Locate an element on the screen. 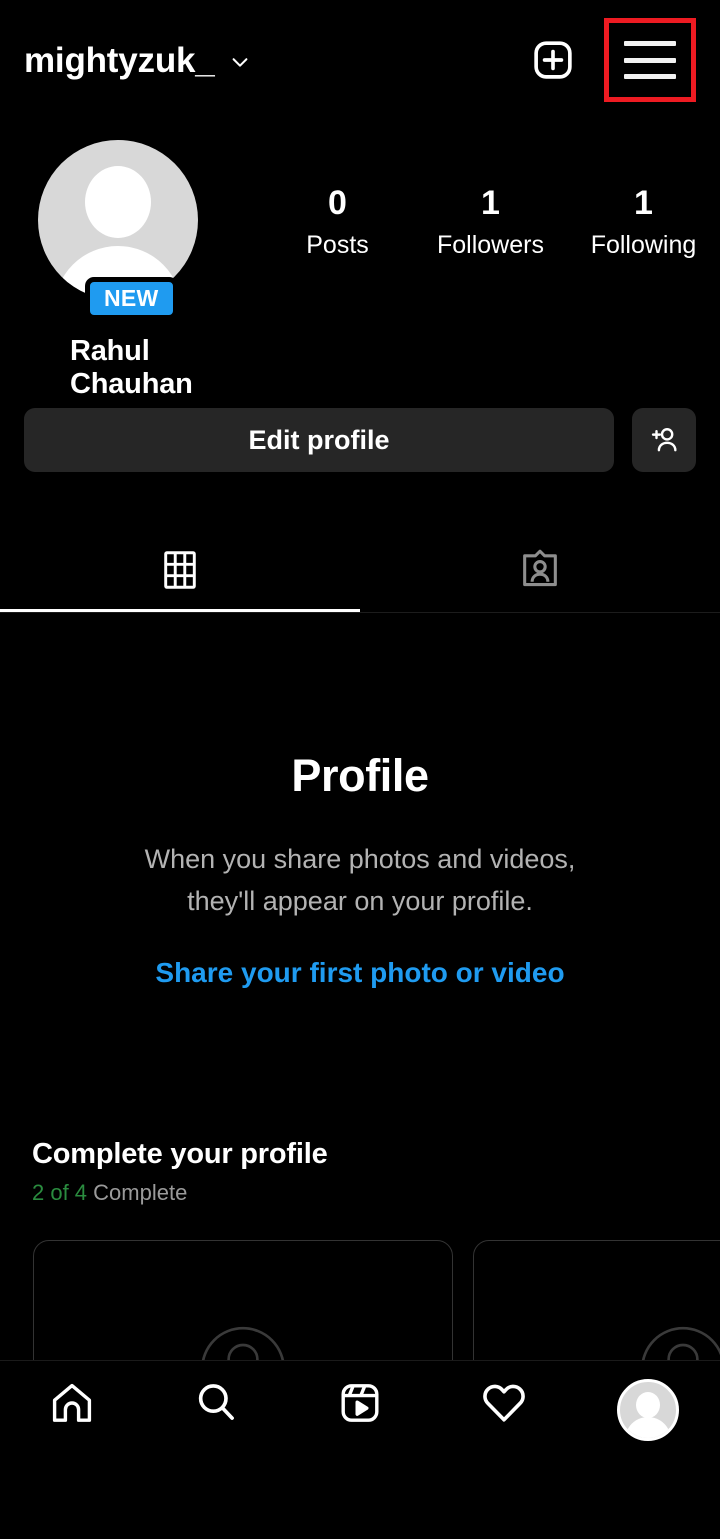 The height and width of the screenshot is (1539, 720). nav-avatar-head is located at coordinates (648, 1405).